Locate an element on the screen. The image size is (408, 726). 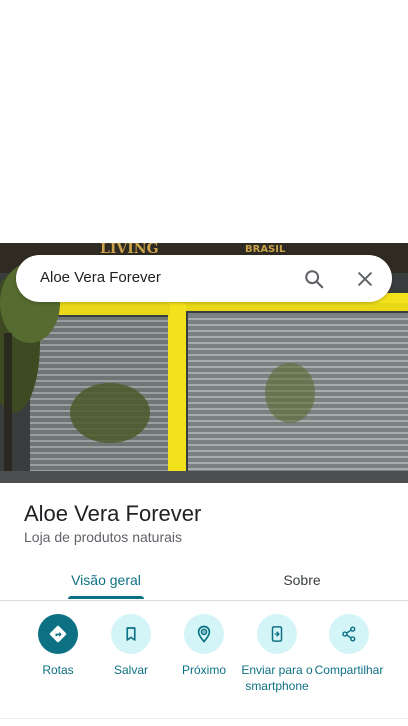
share-button: Compartilhar is located at coordinates (349, 646).